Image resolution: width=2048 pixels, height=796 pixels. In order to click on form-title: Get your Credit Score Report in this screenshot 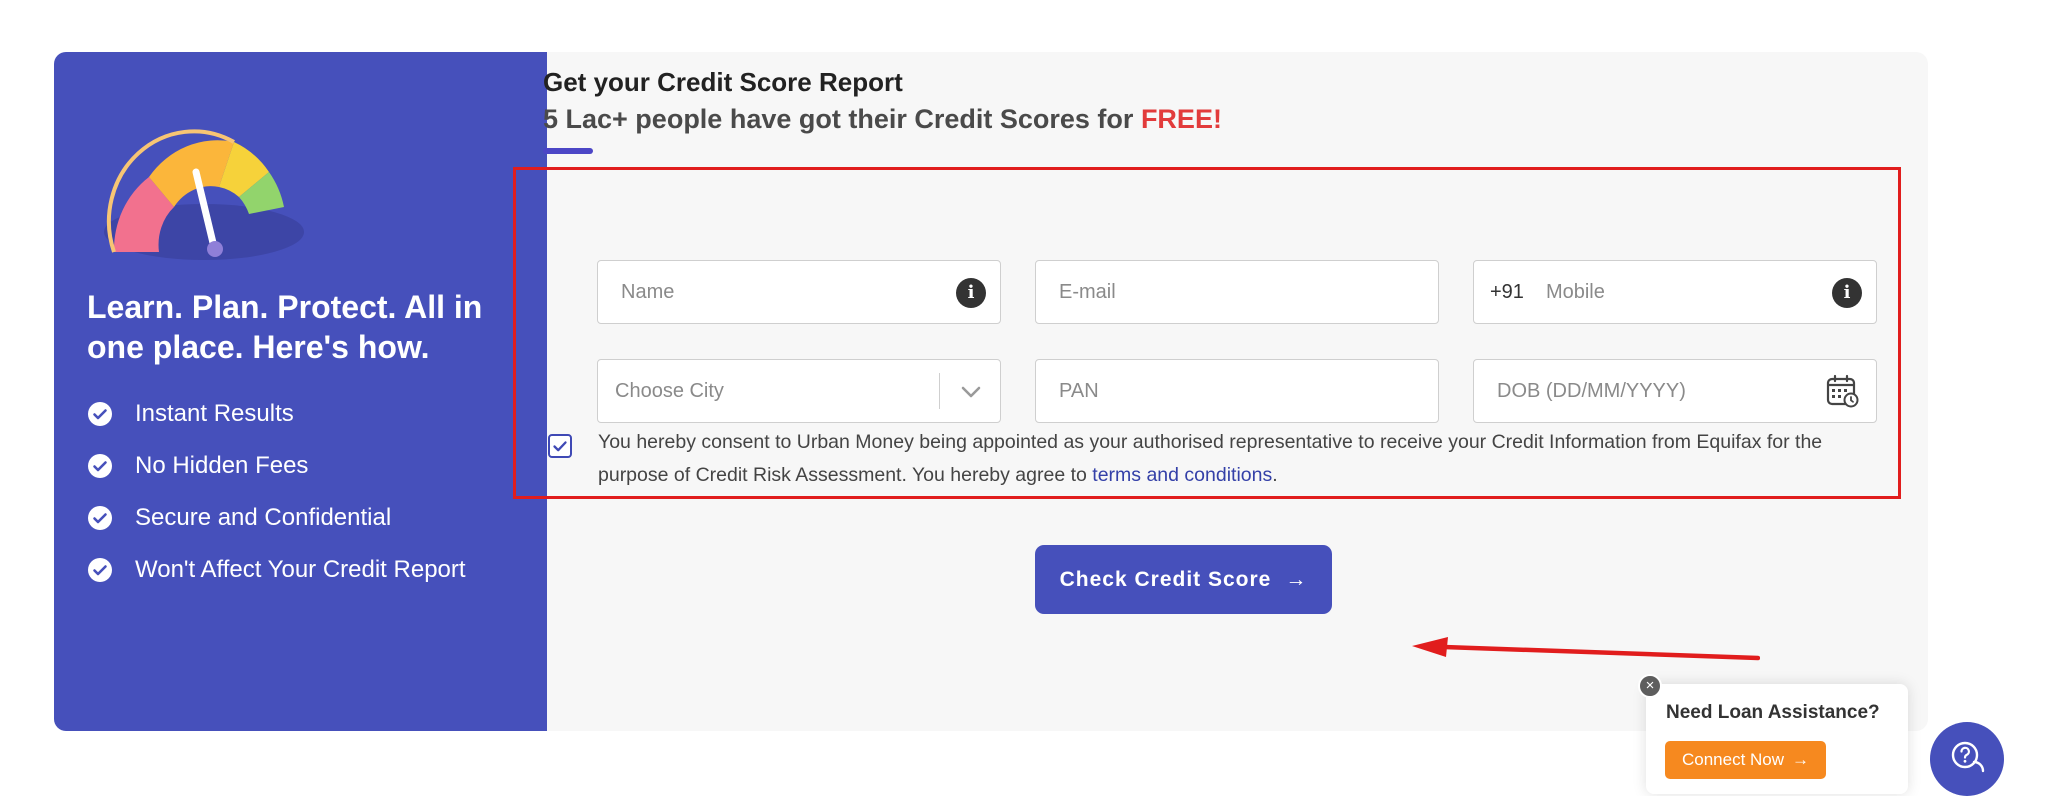, I will do `click(723, 82)`.